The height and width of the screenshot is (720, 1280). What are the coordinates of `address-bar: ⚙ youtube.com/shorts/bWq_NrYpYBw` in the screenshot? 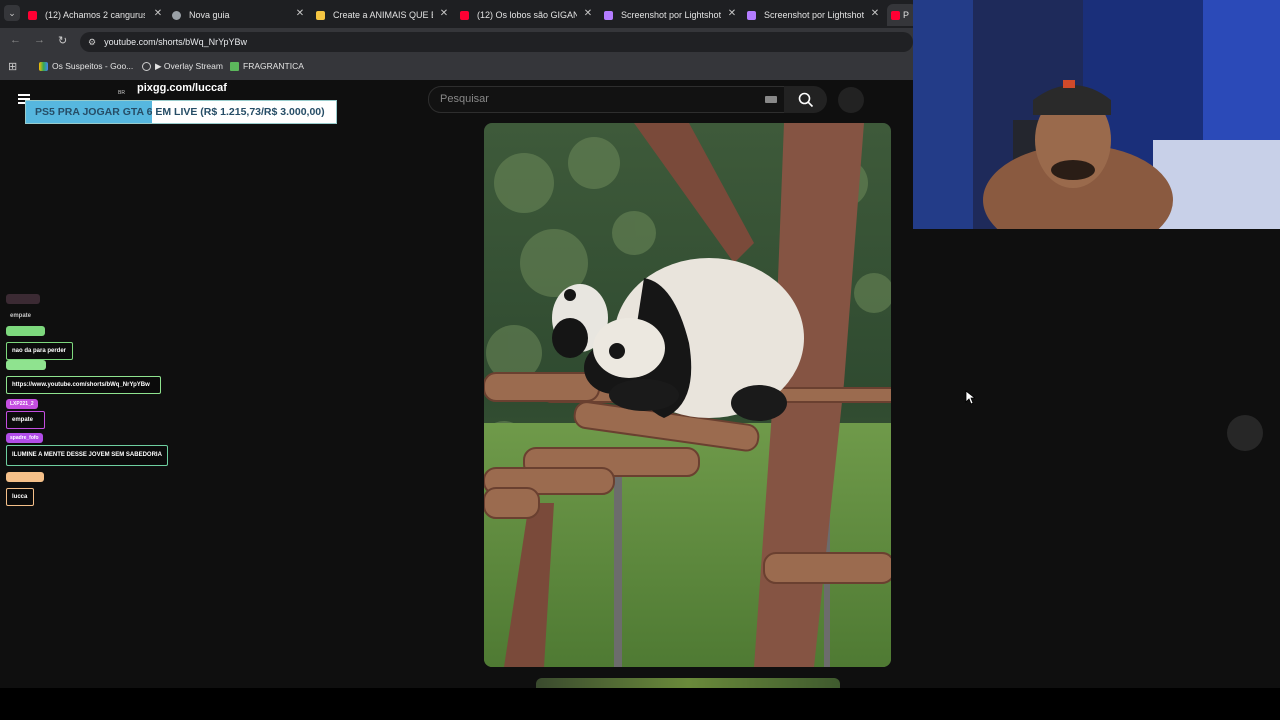 It's located at (496, 42).